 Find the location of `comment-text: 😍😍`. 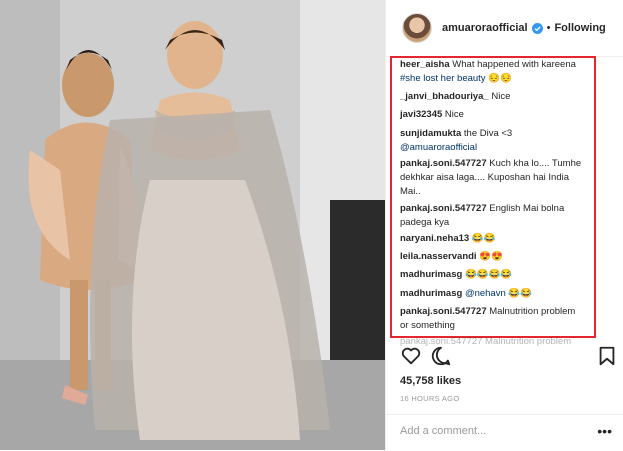

comment-text: 😍😍 is located at coordinates (491, 256).